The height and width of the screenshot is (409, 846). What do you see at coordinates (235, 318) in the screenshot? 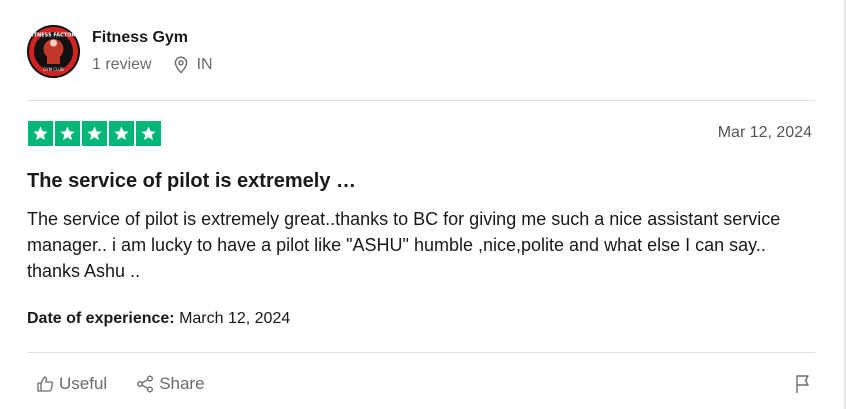
I see `date-of-experience-value: March 12, 2024` at bounding box center [235, 318].